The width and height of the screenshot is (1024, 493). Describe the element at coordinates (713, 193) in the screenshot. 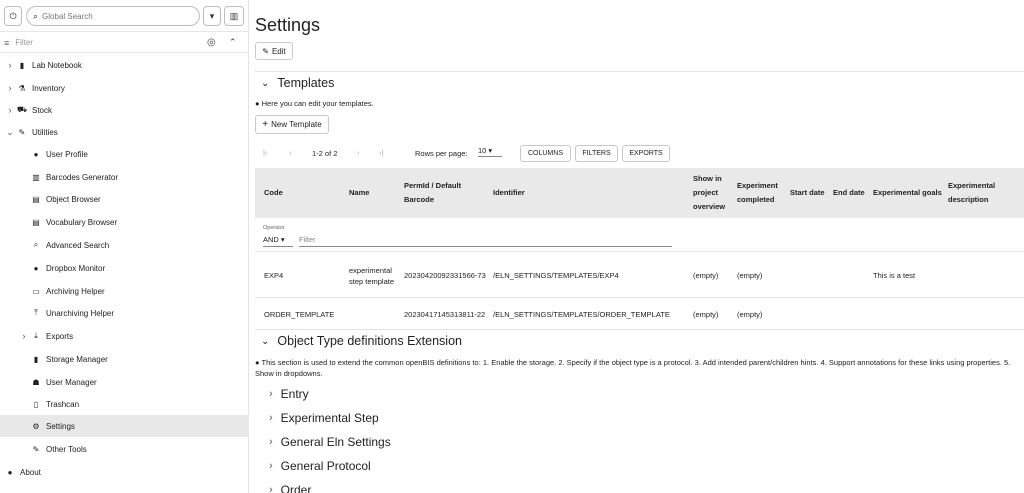

I see `column-header: Show in project overview` at that location.